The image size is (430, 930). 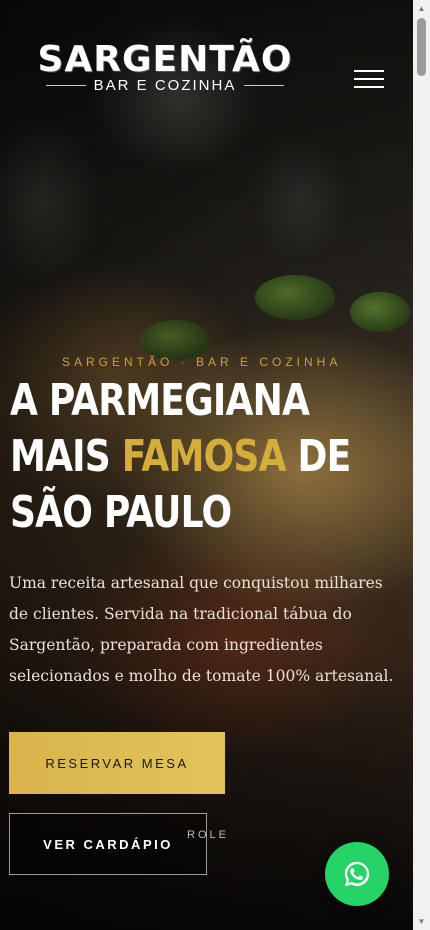 I want to click on hamburger-menu-icon, so click(x=369, y=80).